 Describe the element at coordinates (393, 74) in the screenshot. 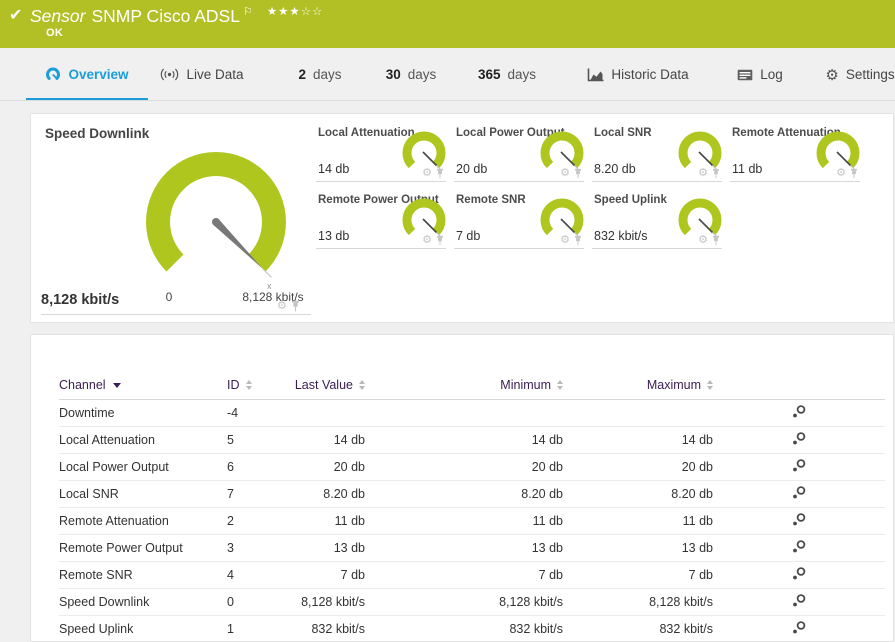

I see `tab-number: 30` at that location.